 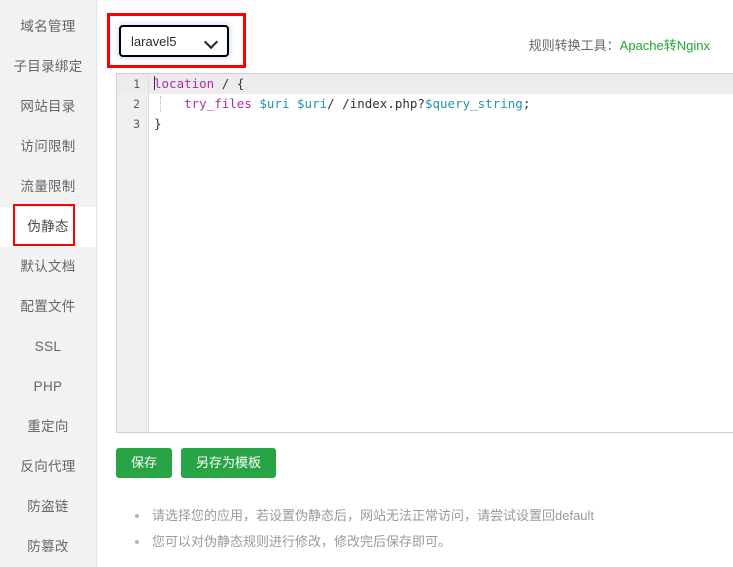 I want to click on chevron-down-icon, so click(x=212, y=41).